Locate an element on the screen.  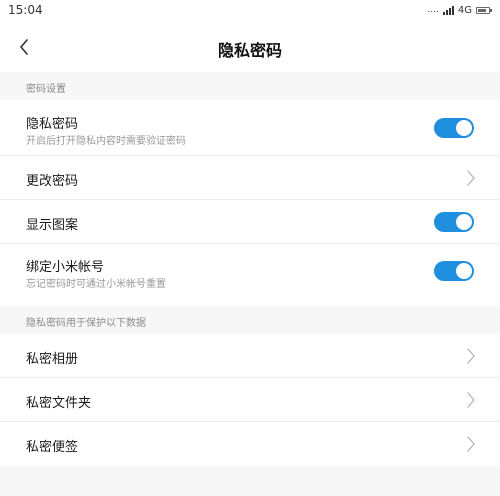
signal-bars-icon is located at coordinates (448, 10).